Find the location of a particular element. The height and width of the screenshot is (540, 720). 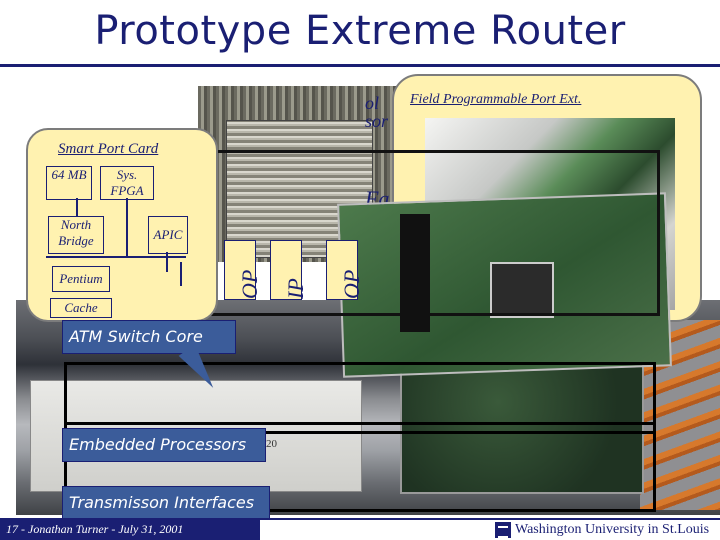

input-port-label: IP is located at coordinates (289, 270).